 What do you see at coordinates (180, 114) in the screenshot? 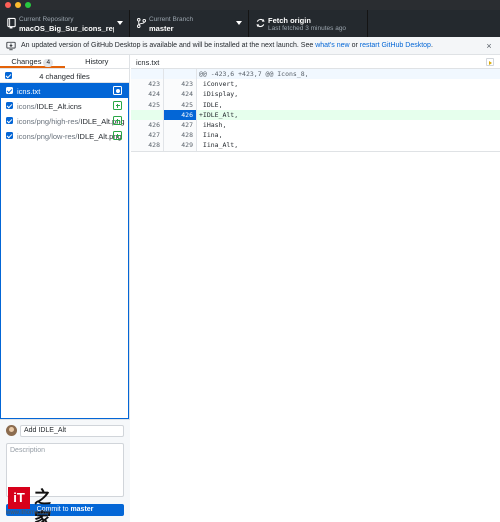
I see `new-line-number: 426` at bounding box center [180, 114].